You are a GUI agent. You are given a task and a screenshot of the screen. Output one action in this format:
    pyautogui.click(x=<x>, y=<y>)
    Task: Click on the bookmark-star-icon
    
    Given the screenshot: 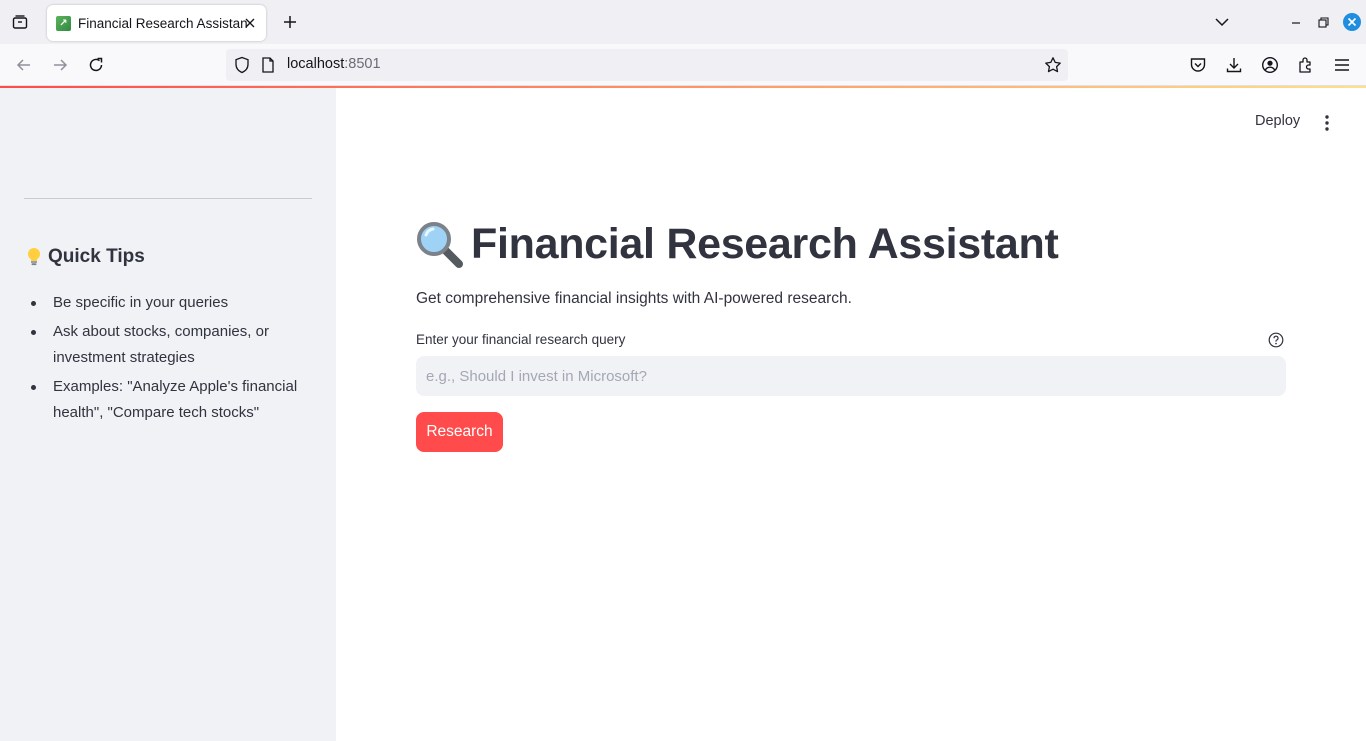 What is the action you would take?
    pyautogui.click(x=1053, y=67)
    